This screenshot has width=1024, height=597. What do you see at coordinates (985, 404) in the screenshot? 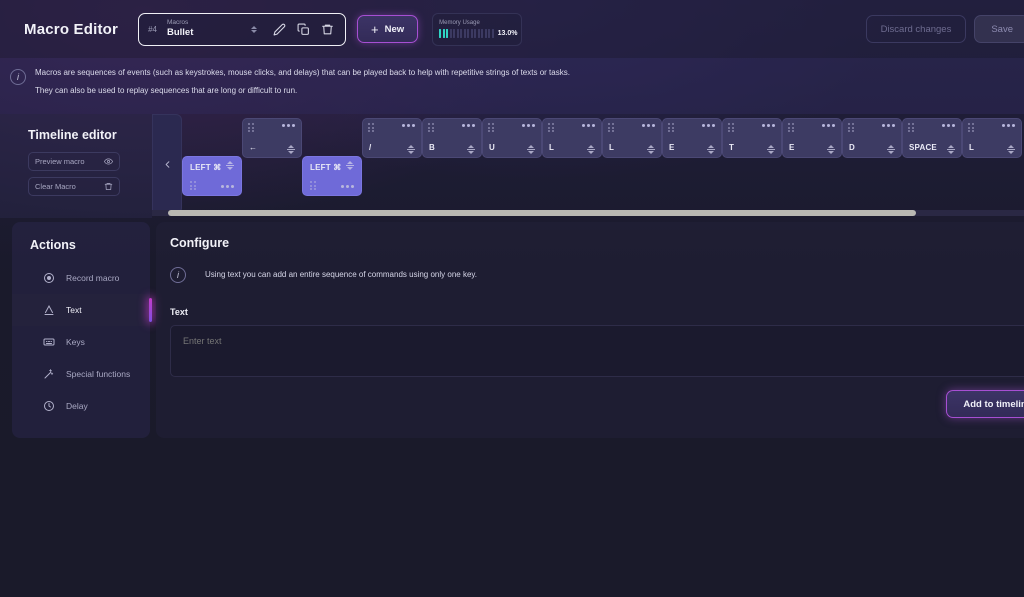
I see `add-to-timeline-button: Add to timeline` at bounding box center [985, 404].